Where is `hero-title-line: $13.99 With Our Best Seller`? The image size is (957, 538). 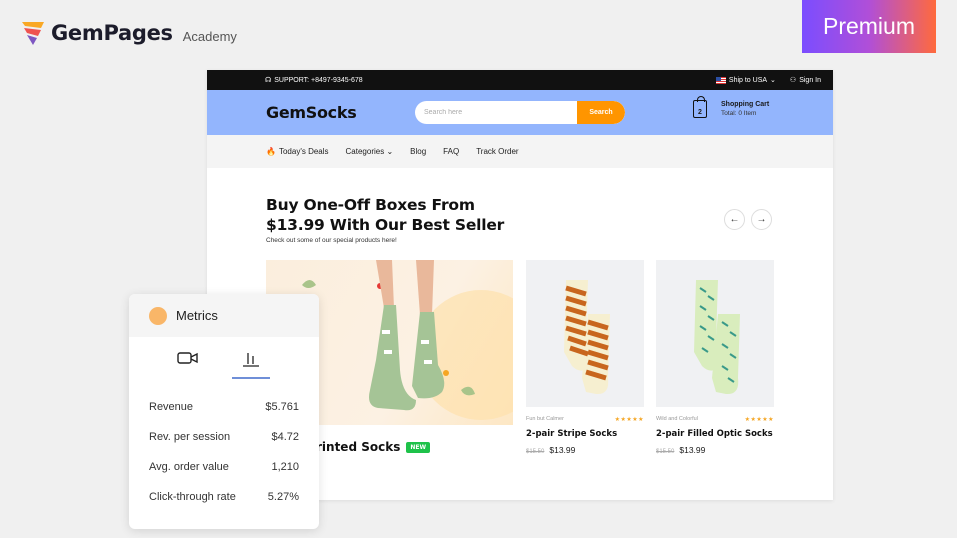
hero-title-line: $13.99 With Our Best Seller is located at coordinates (385, 225).